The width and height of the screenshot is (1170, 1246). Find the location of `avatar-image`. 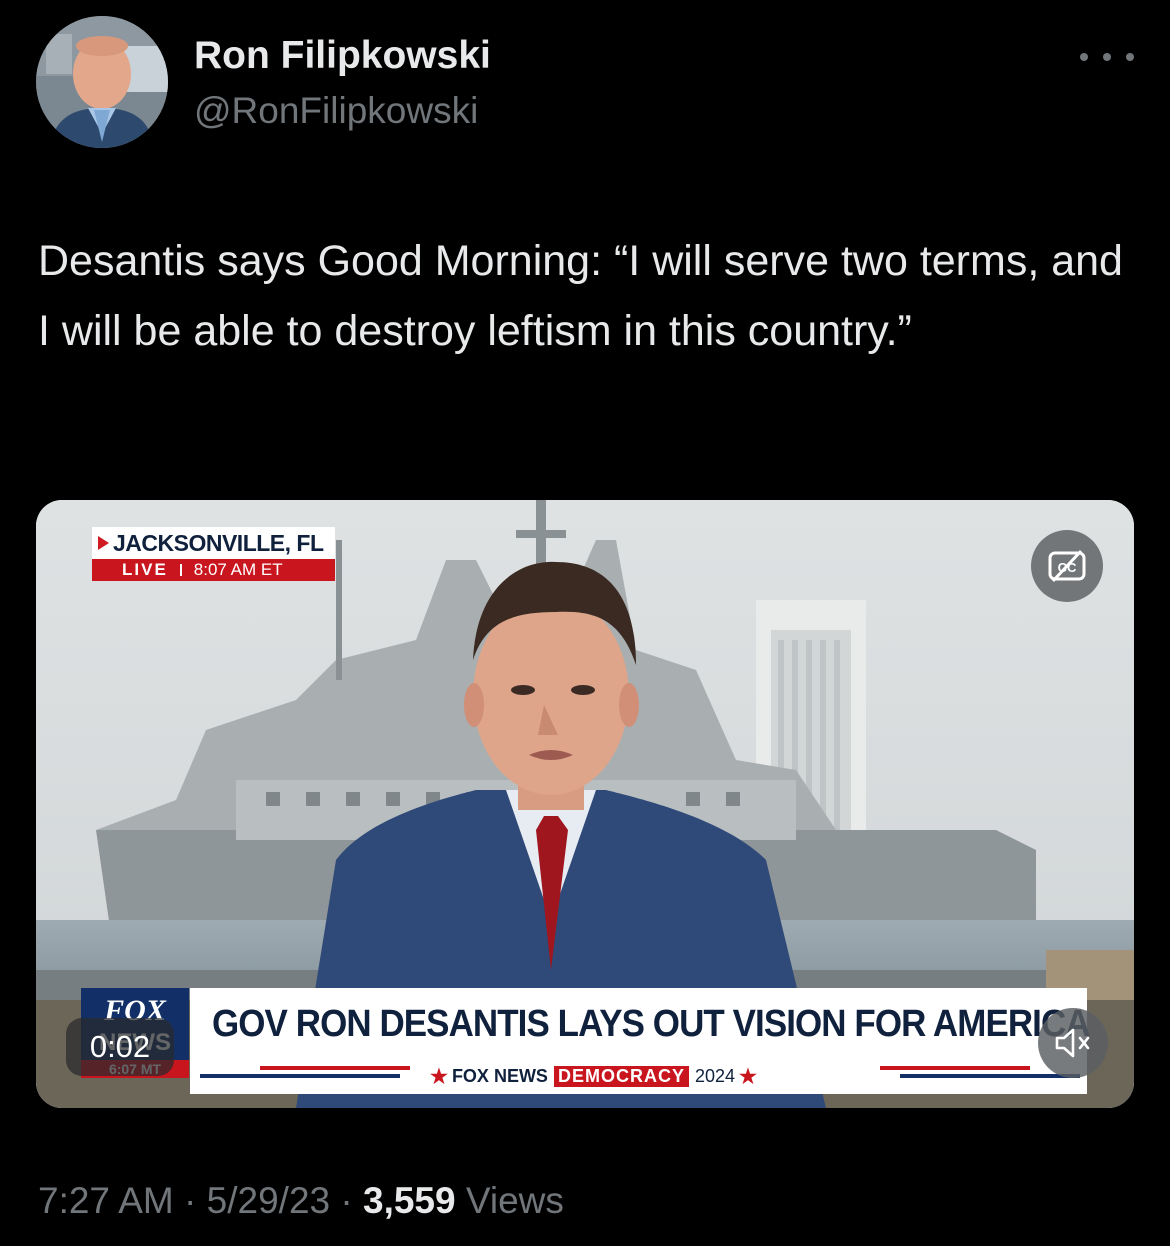

avatar-image is located at coordinates (102, 82).